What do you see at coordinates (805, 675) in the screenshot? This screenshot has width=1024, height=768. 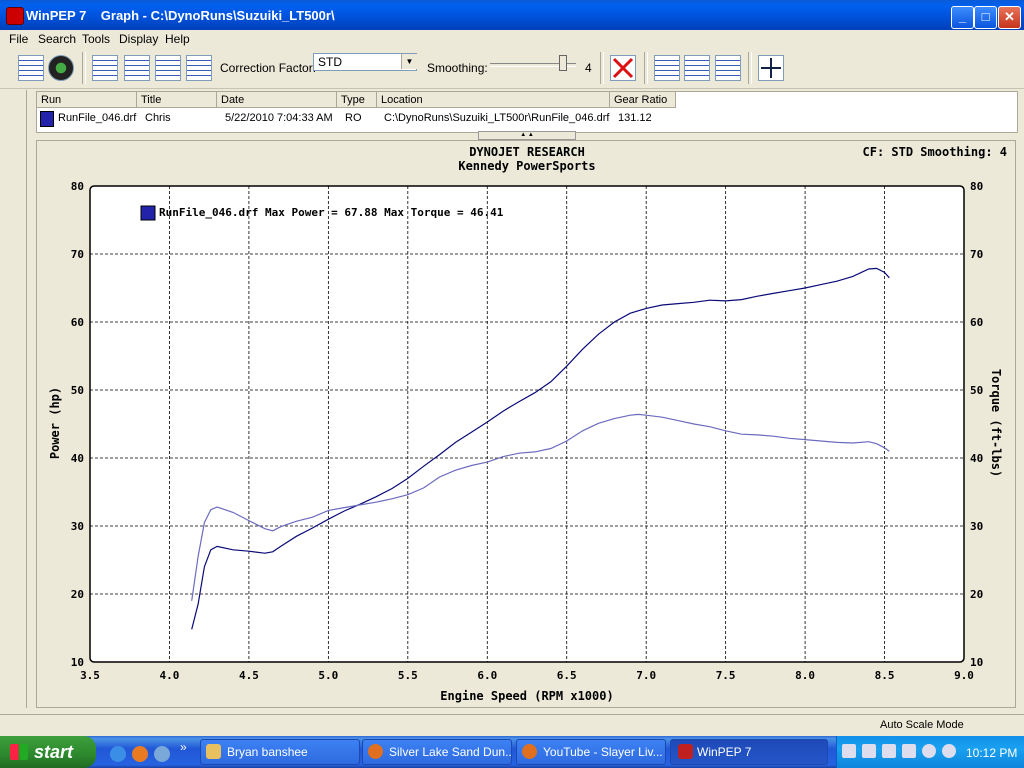 I see `x-tick-label: 8.0` at bounding box center [805, 675].